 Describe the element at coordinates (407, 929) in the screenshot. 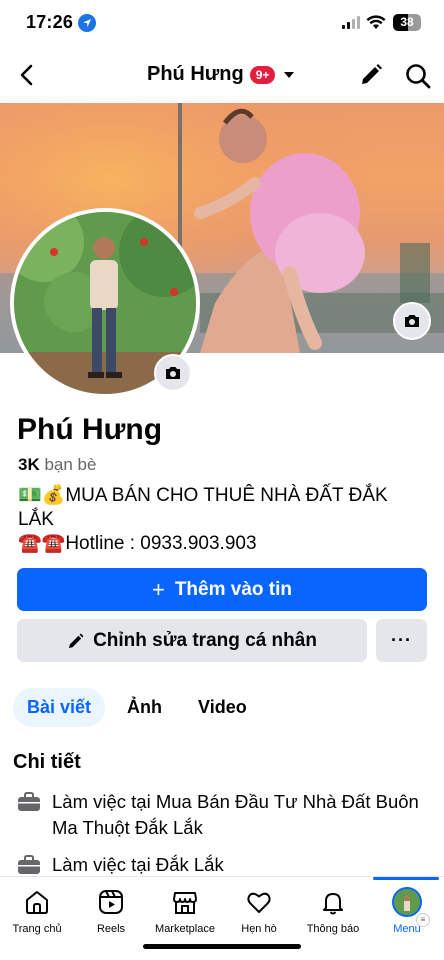

I see `nav-menu-label: Menu` at that location.